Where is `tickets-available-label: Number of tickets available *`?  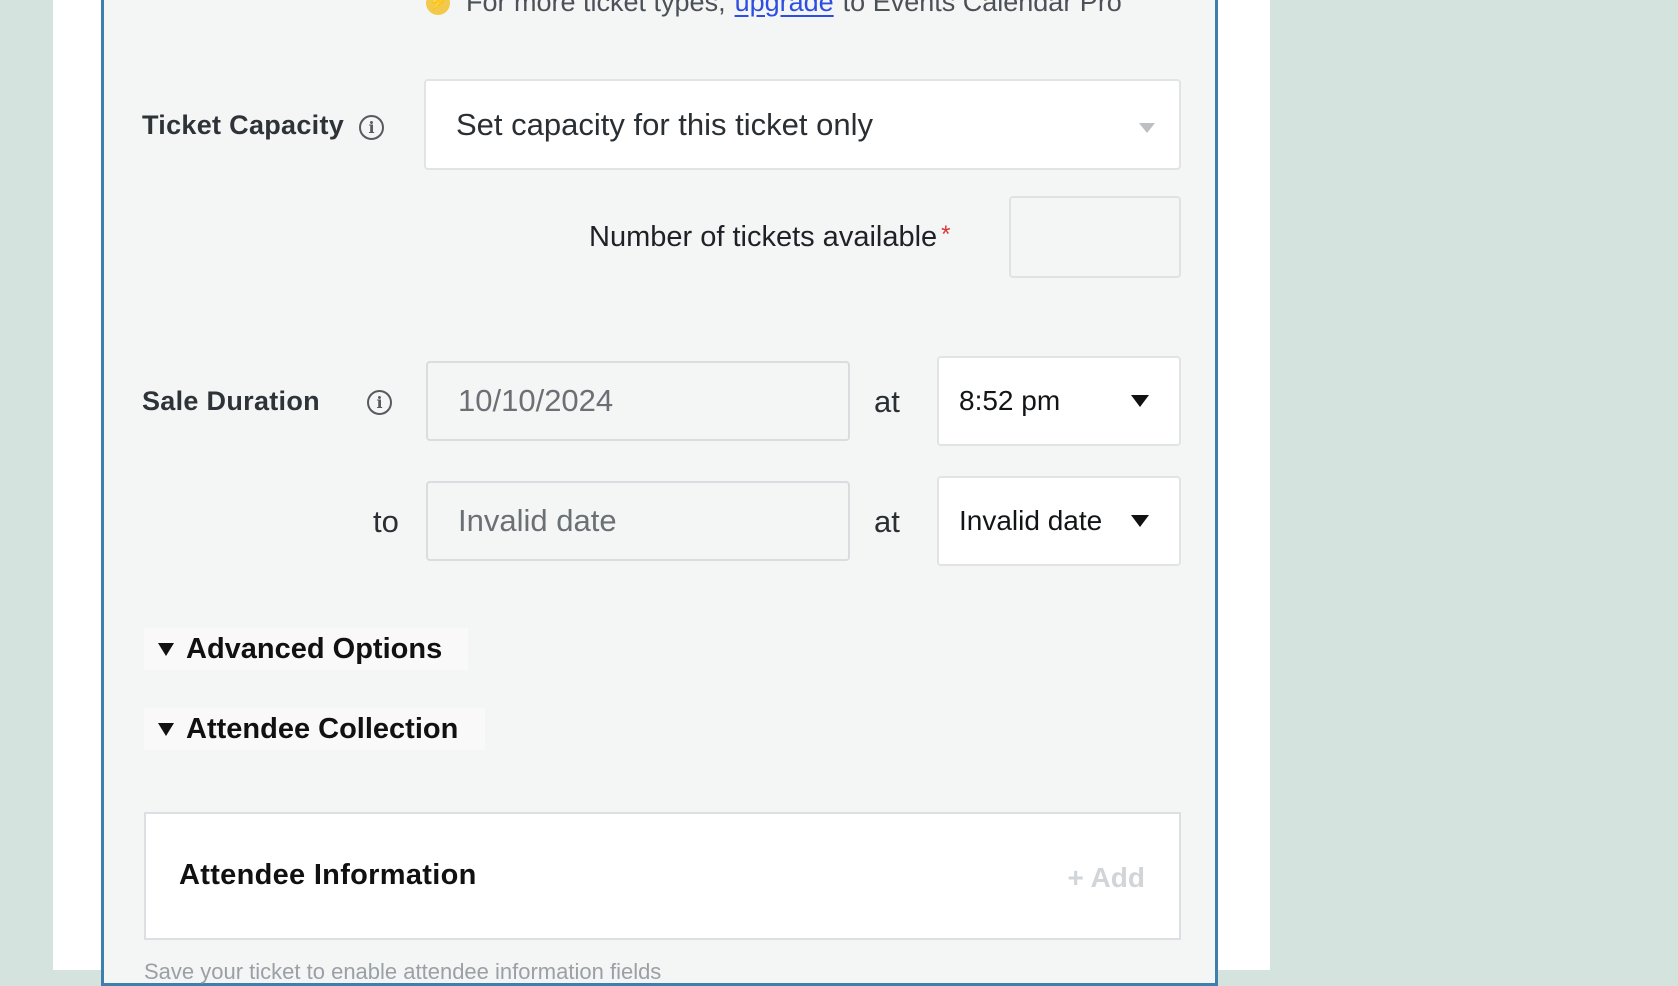
tickets-available-label: Number of tickets available * is located at coordinates (770, 237).